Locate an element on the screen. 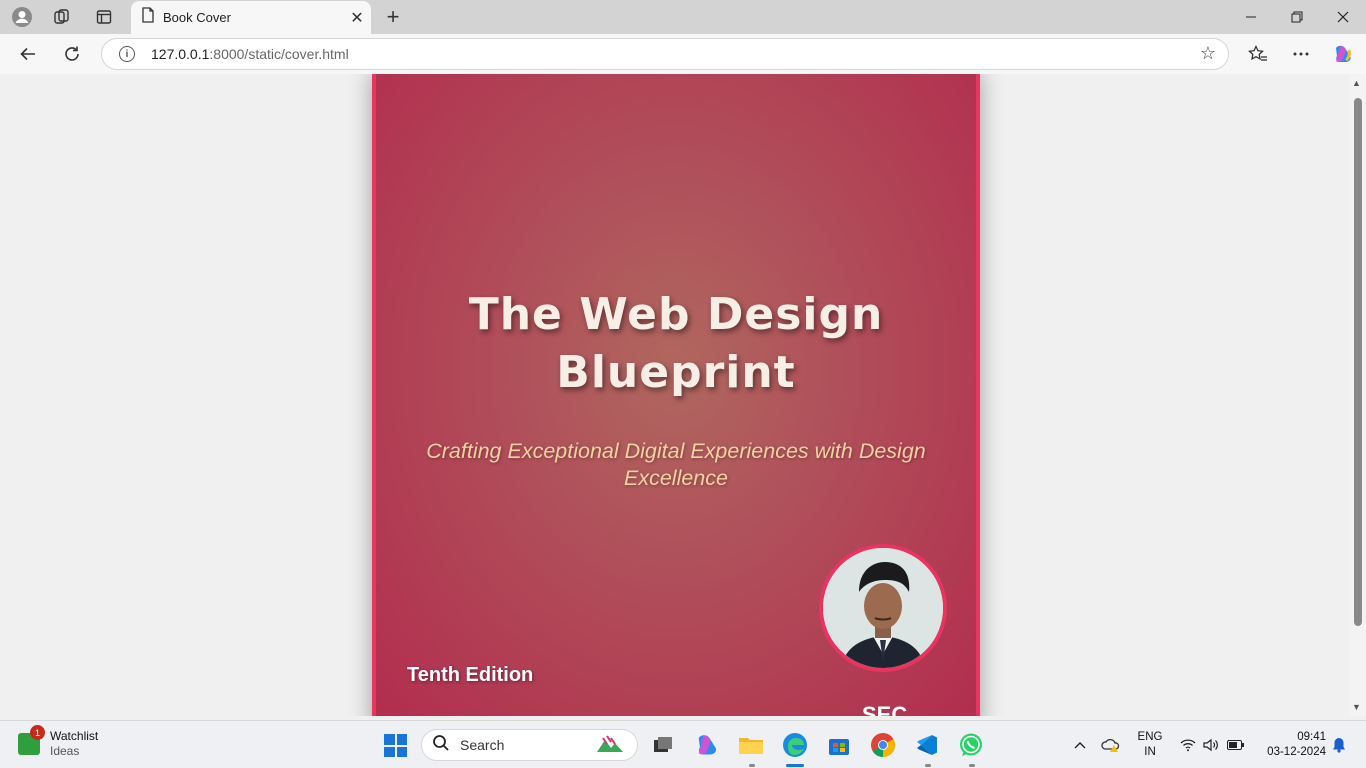  widget-subtitle: Ideas is located at coordinates (65, 751).